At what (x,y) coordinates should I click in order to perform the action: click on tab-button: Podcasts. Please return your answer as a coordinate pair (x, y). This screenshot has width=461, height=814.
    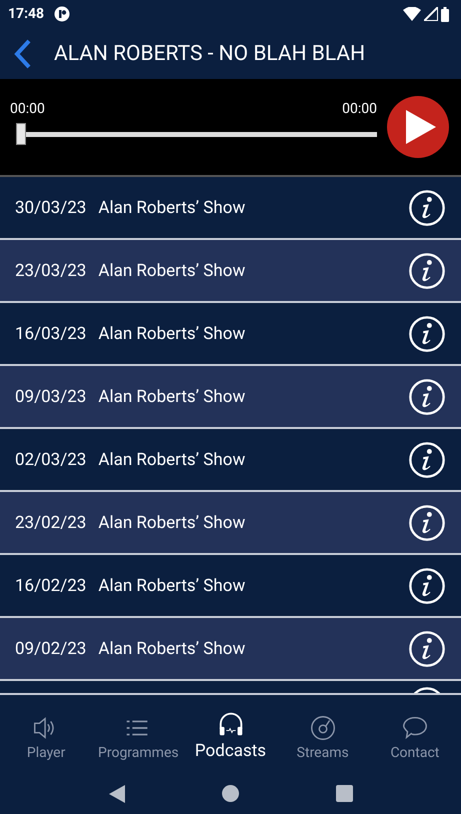
    Looking at the image, I should click on (230, 734).